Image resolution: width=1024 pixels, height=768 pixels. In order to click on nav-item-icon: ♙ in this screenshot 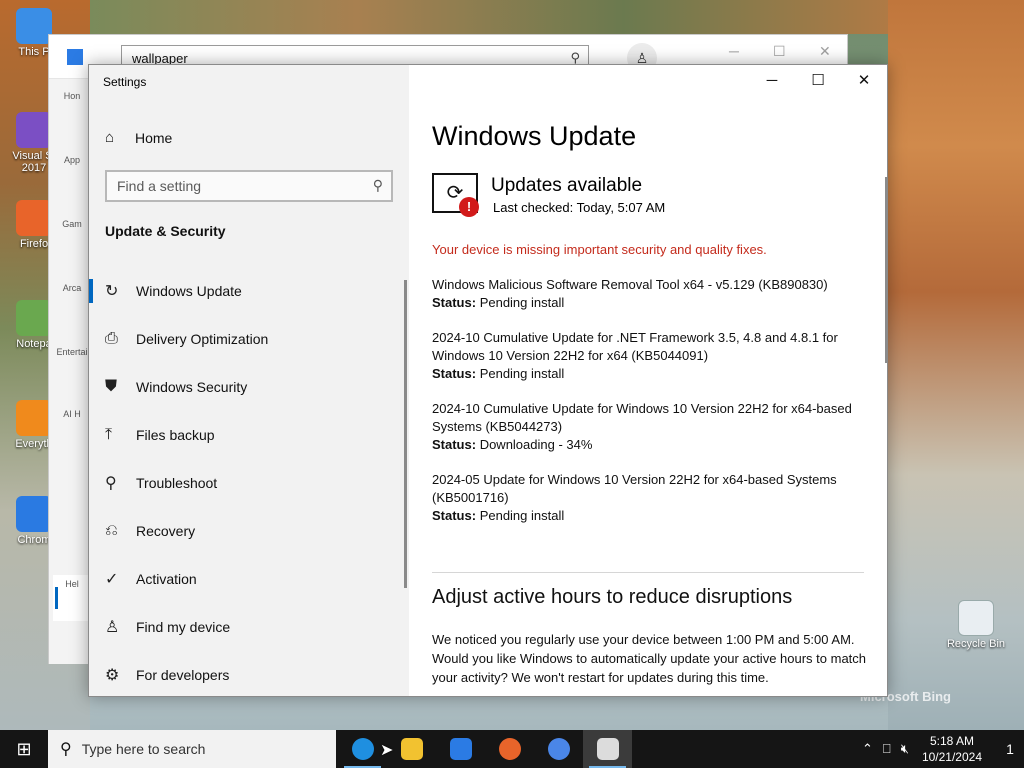, I will do `click(112, 627)`.